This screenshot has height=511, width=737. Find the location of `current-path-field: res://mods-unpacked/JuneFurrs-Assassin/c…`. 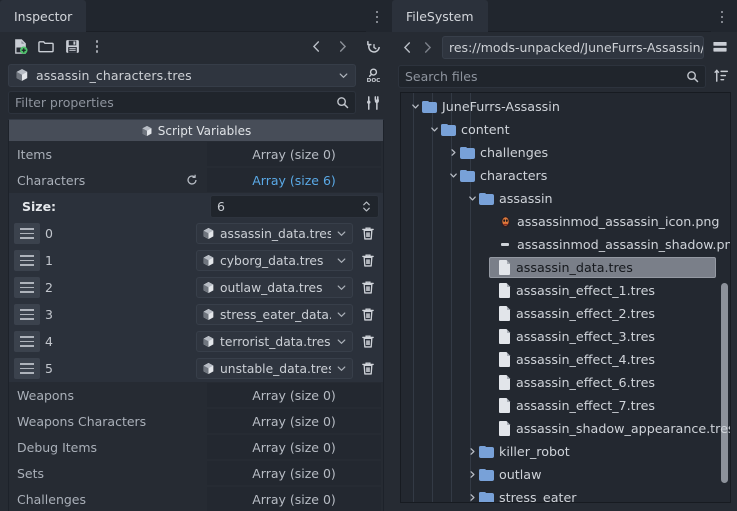

current-path-field: res://mods-unpacked/JuneFurrs-Assassin/c… is located at coordinates (573, 47).